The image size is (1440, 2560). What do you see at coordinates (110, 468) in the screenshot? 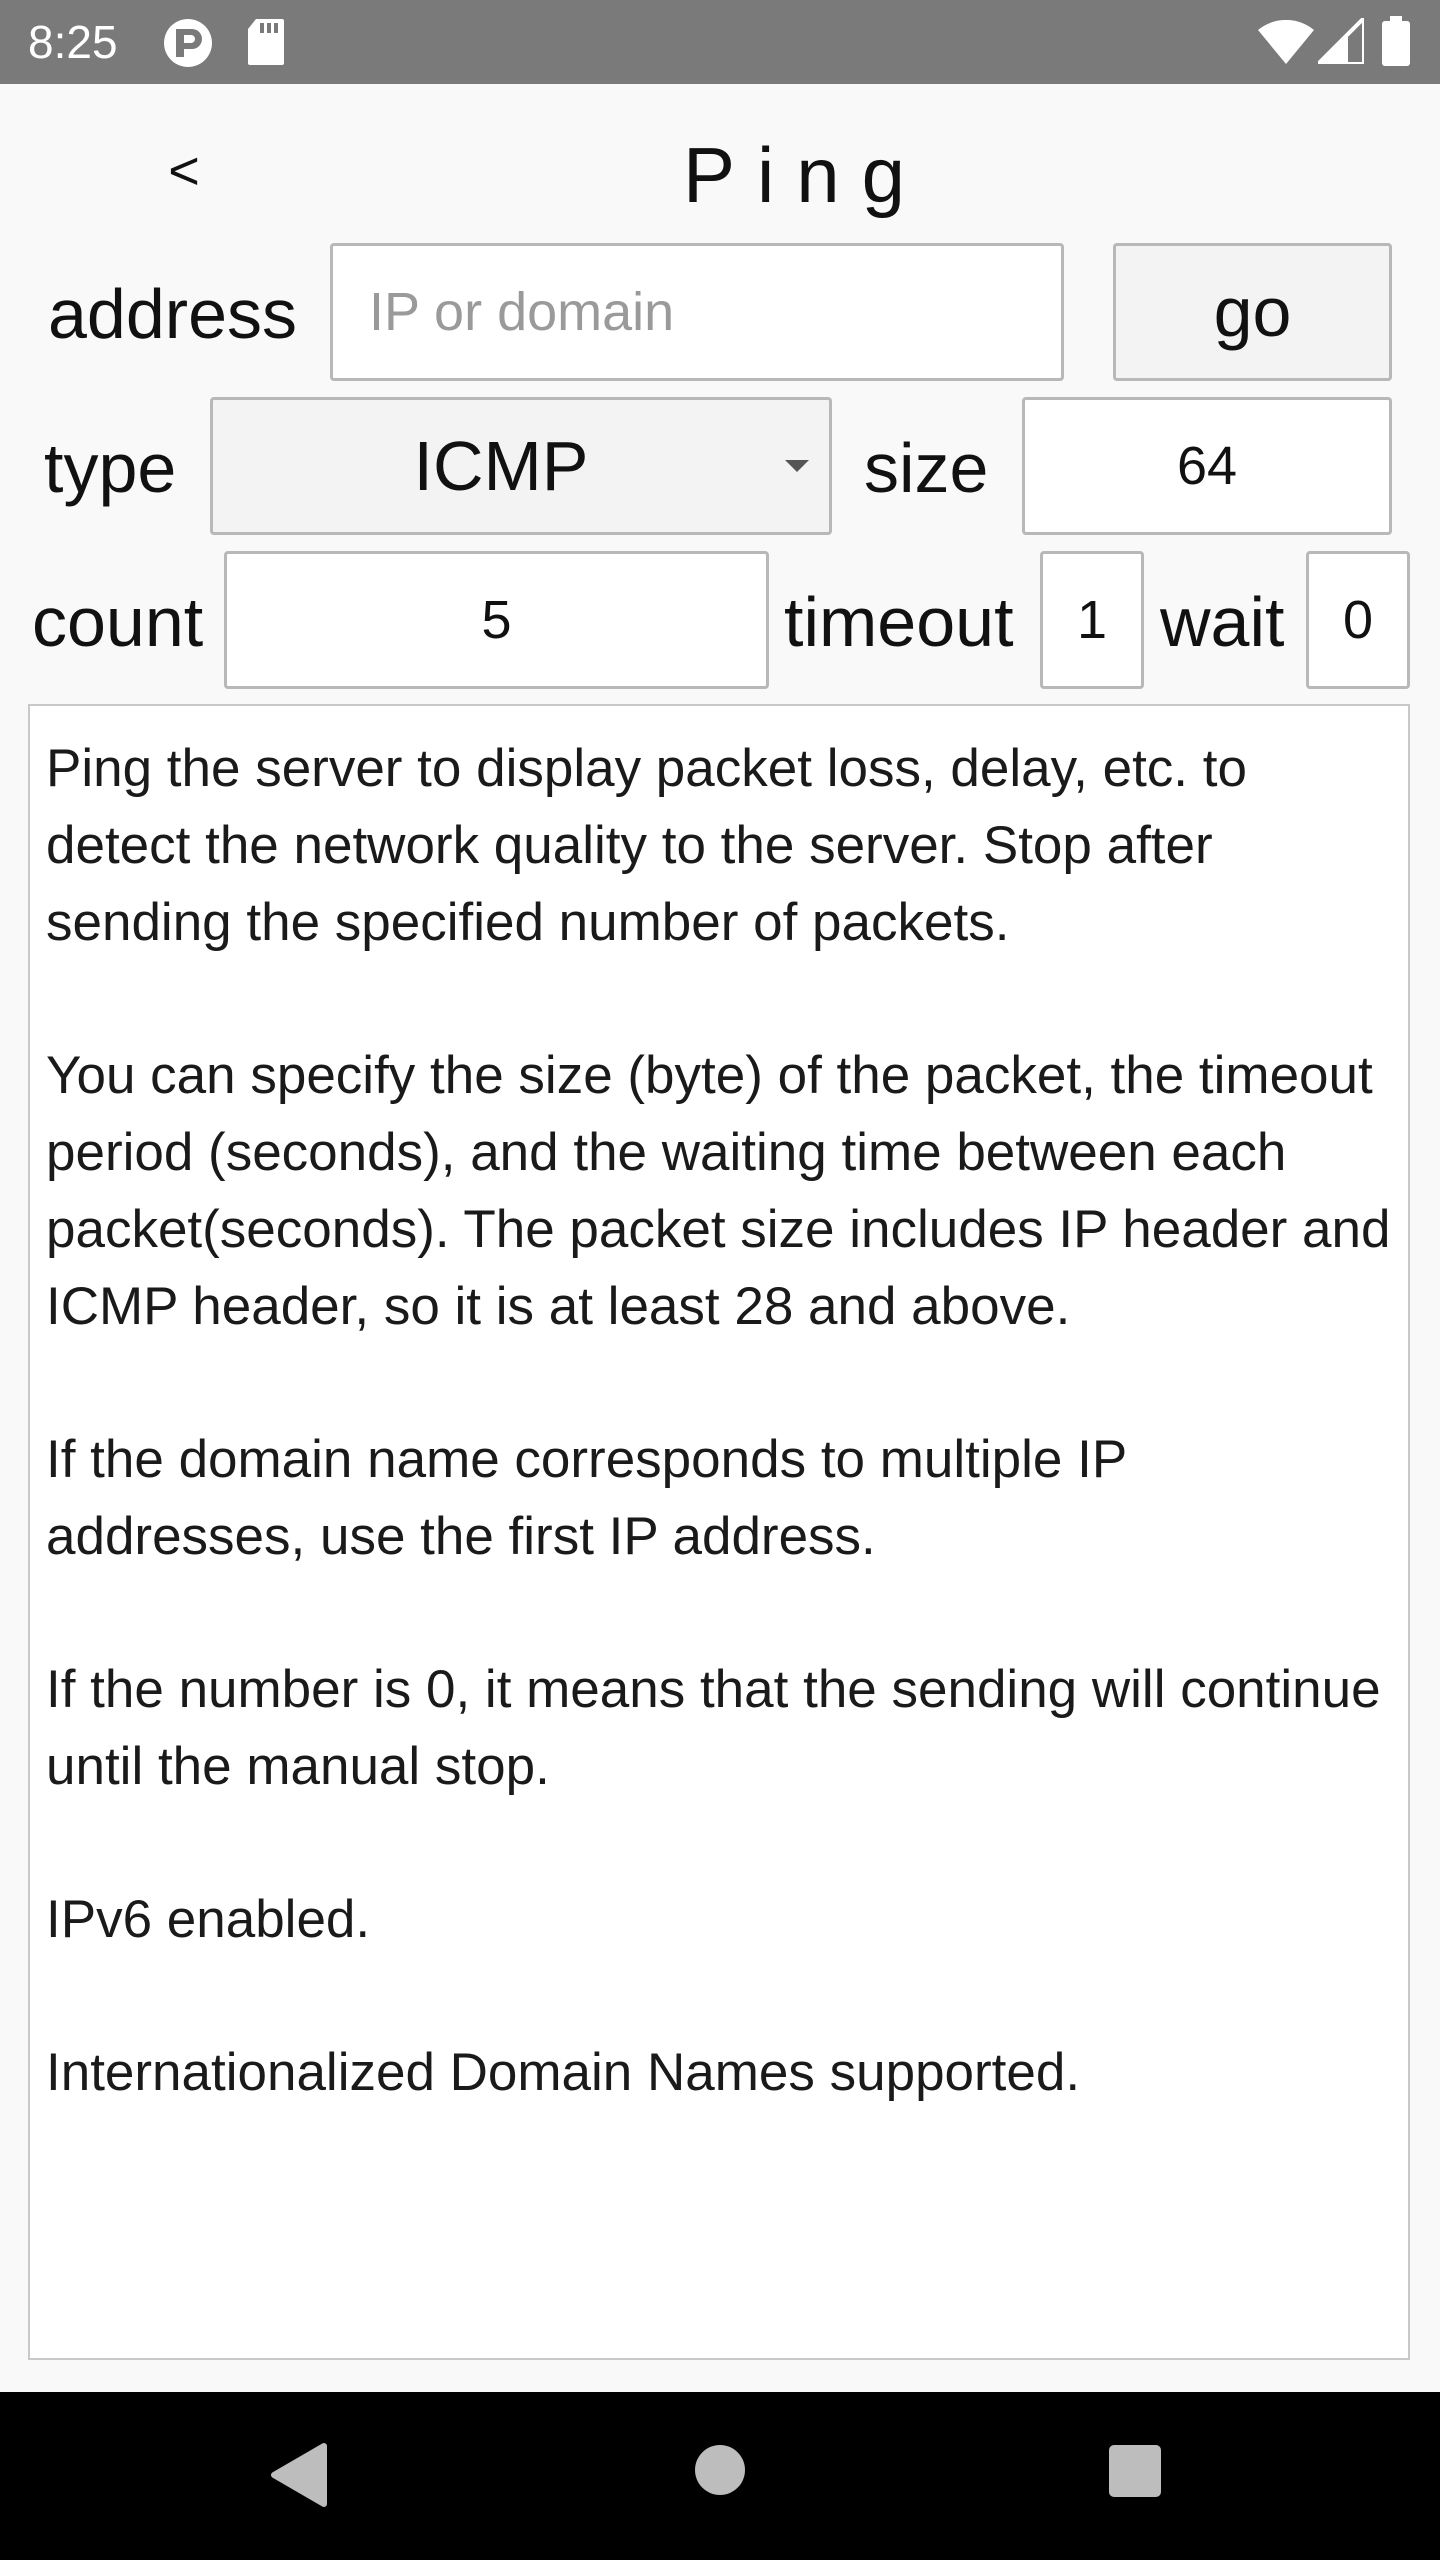
I see `type-label: type` at bounding box center [110, 468].